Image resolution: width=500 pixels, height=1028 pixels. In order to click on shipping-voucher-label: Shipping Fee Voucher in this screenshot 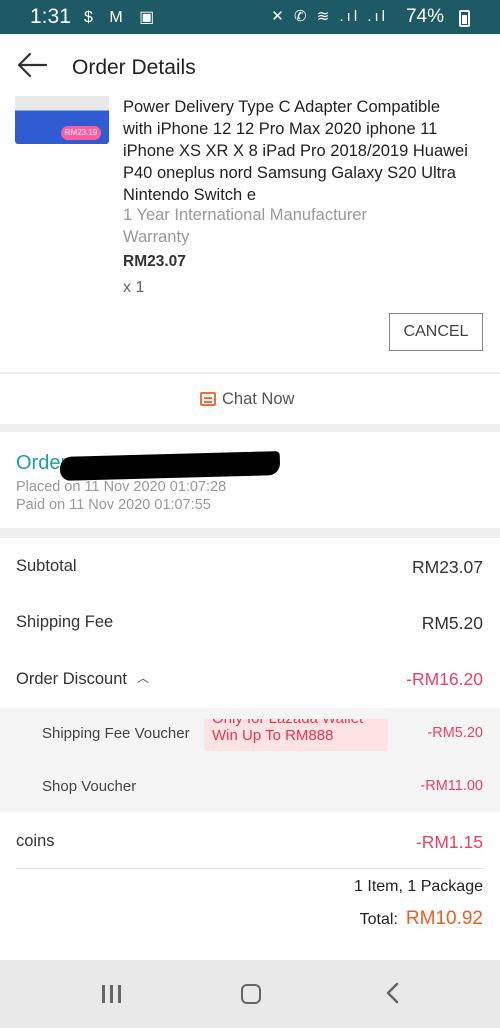, I will do `click(116, 733)`.